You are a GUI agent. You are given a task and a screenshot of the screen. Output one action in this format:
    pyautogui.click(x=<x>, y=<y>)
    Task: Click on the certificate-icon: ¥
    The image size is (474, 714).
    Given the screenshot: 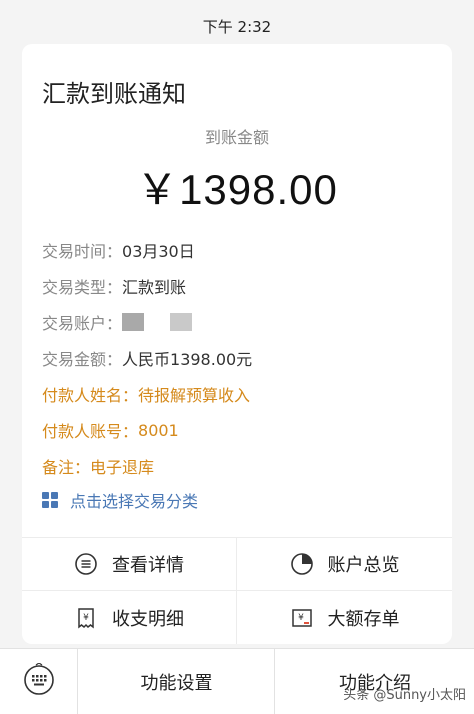 What is the action you would take?
    pyautogui.click(x=302, y=618)
    